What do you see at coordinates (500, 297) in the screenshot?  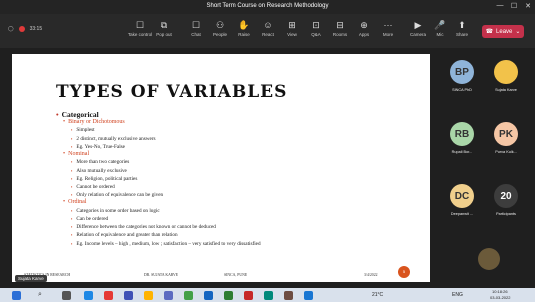 I see `clock-date: 03-03-2022` at bounding box center [500, 297].